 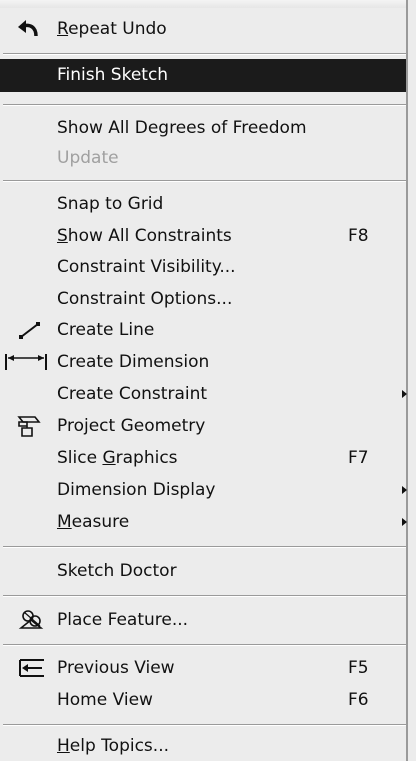 What do you see at coordinates (203, 571) in the screenshot?
I see `menu-item-sketch-doctor: Sketch Doctor` at bounding box center [203, 571].